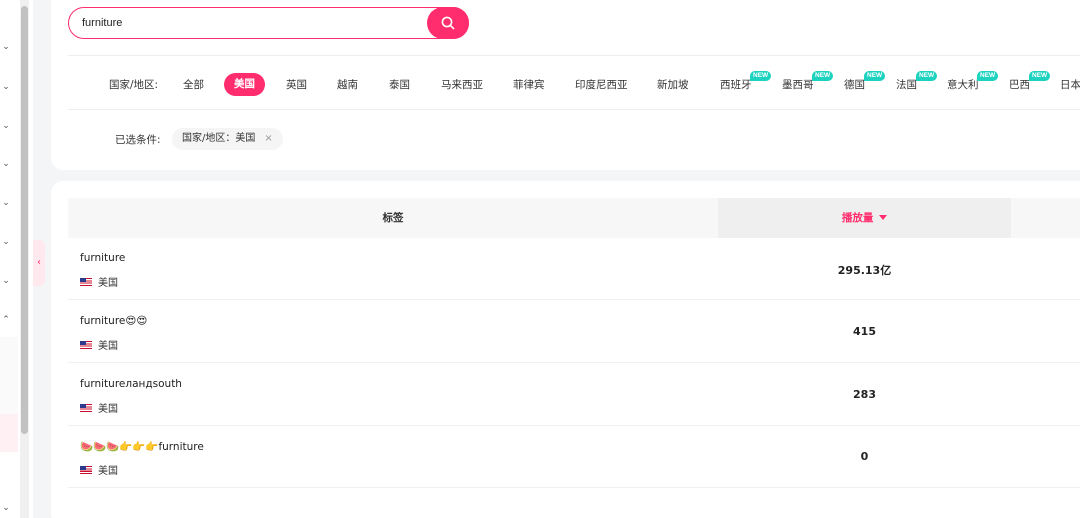 This screenshot has width=1080, height=518. I want to click on close-icon: ×, so click(268, 138).